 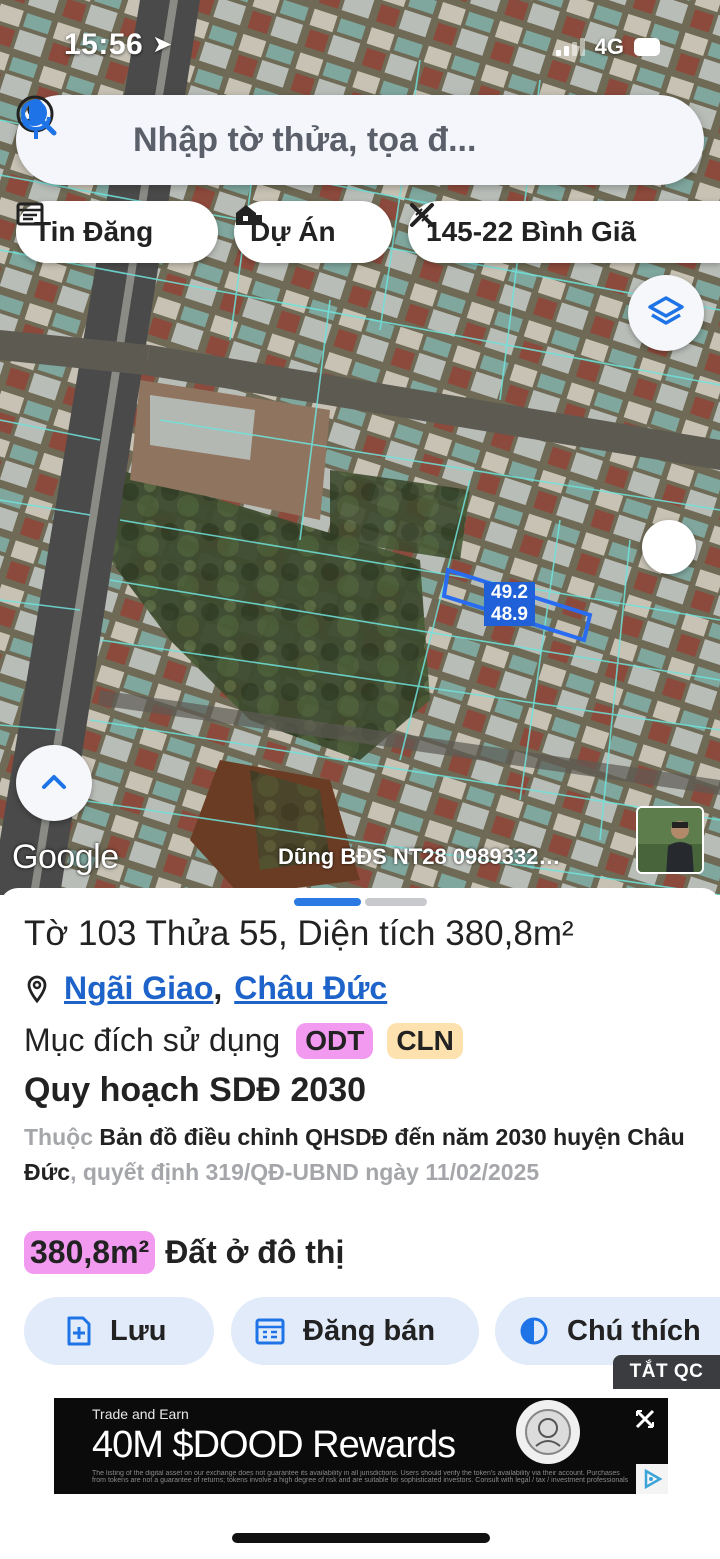 I want to click on sheet-handle-active, so click(x=327, y=902).